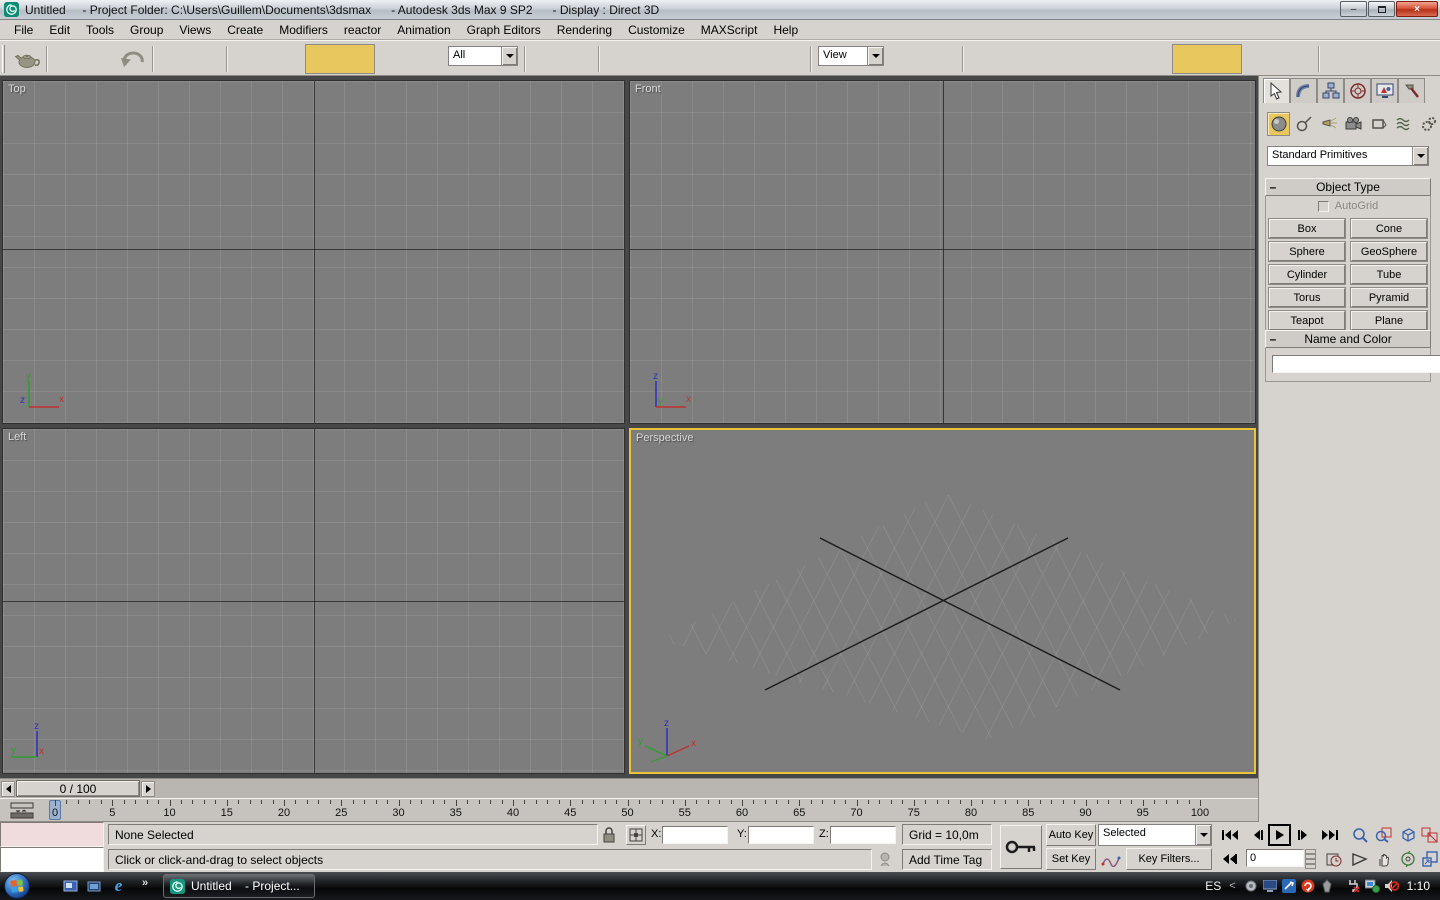 This screenshot has width=1440, height=900. Describe the element at coordinates (145, 883) in the screenshot. I see `quick-launch-overflow: »` at that location.